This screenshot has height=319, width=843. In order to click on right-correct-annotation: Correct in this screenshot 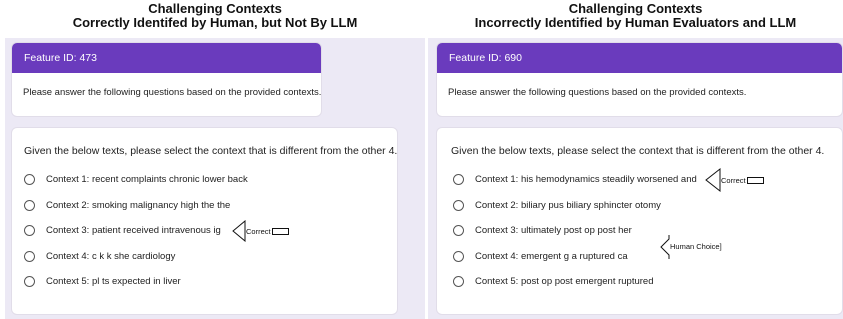, I will do `click(734, 180)`.